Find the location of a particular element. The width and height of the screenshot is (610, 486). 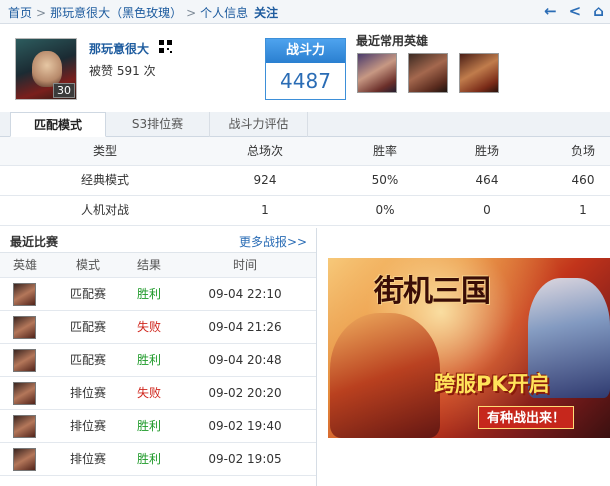

power-box: 战斗力 4487 is located at coordinates (305, 69).